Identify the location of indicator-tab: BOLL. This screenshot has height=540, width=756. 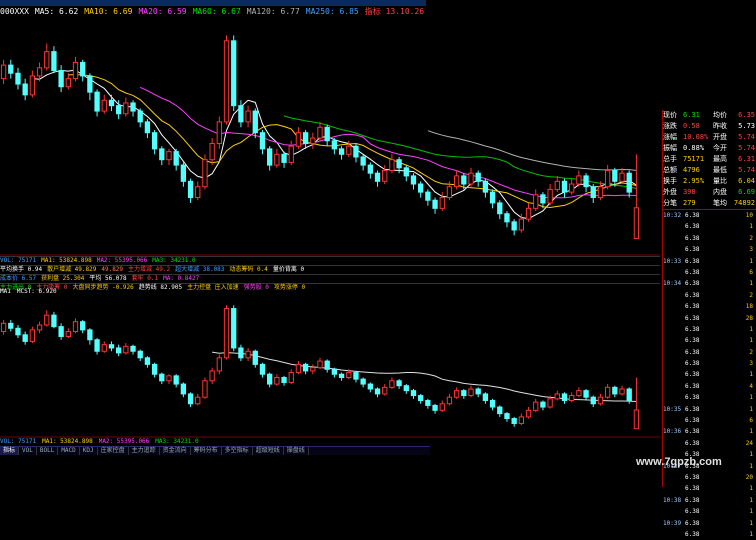
(48, 451).